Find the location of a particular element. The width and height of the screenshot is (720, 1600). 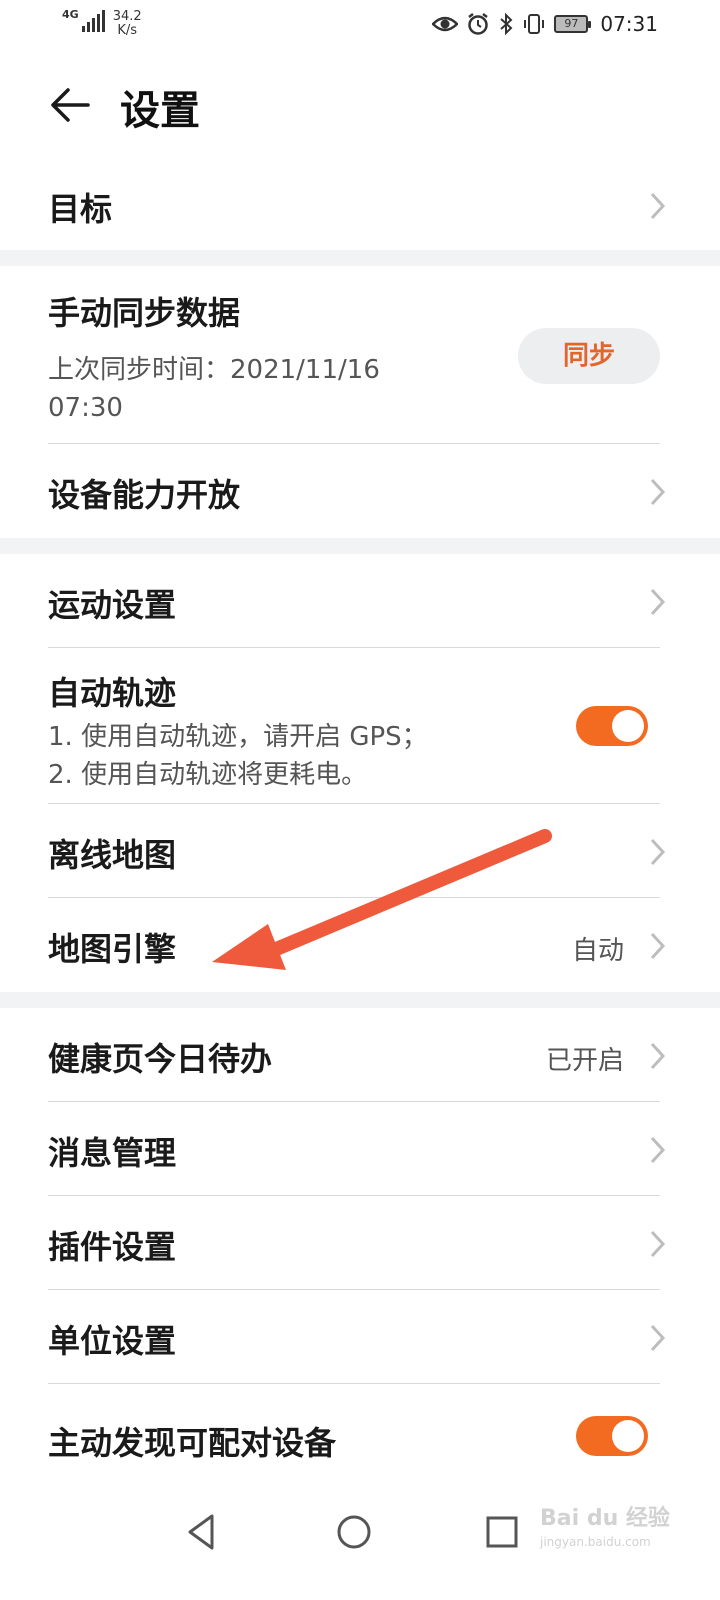

row-health-todo: 健康页今日待办 已开启 is located at coordinates (360, 1055).